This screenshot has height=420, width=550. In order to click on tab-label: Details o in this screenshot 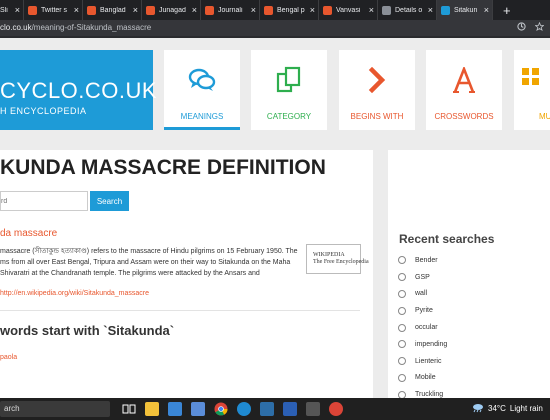, I will do `click(409, 10)`.